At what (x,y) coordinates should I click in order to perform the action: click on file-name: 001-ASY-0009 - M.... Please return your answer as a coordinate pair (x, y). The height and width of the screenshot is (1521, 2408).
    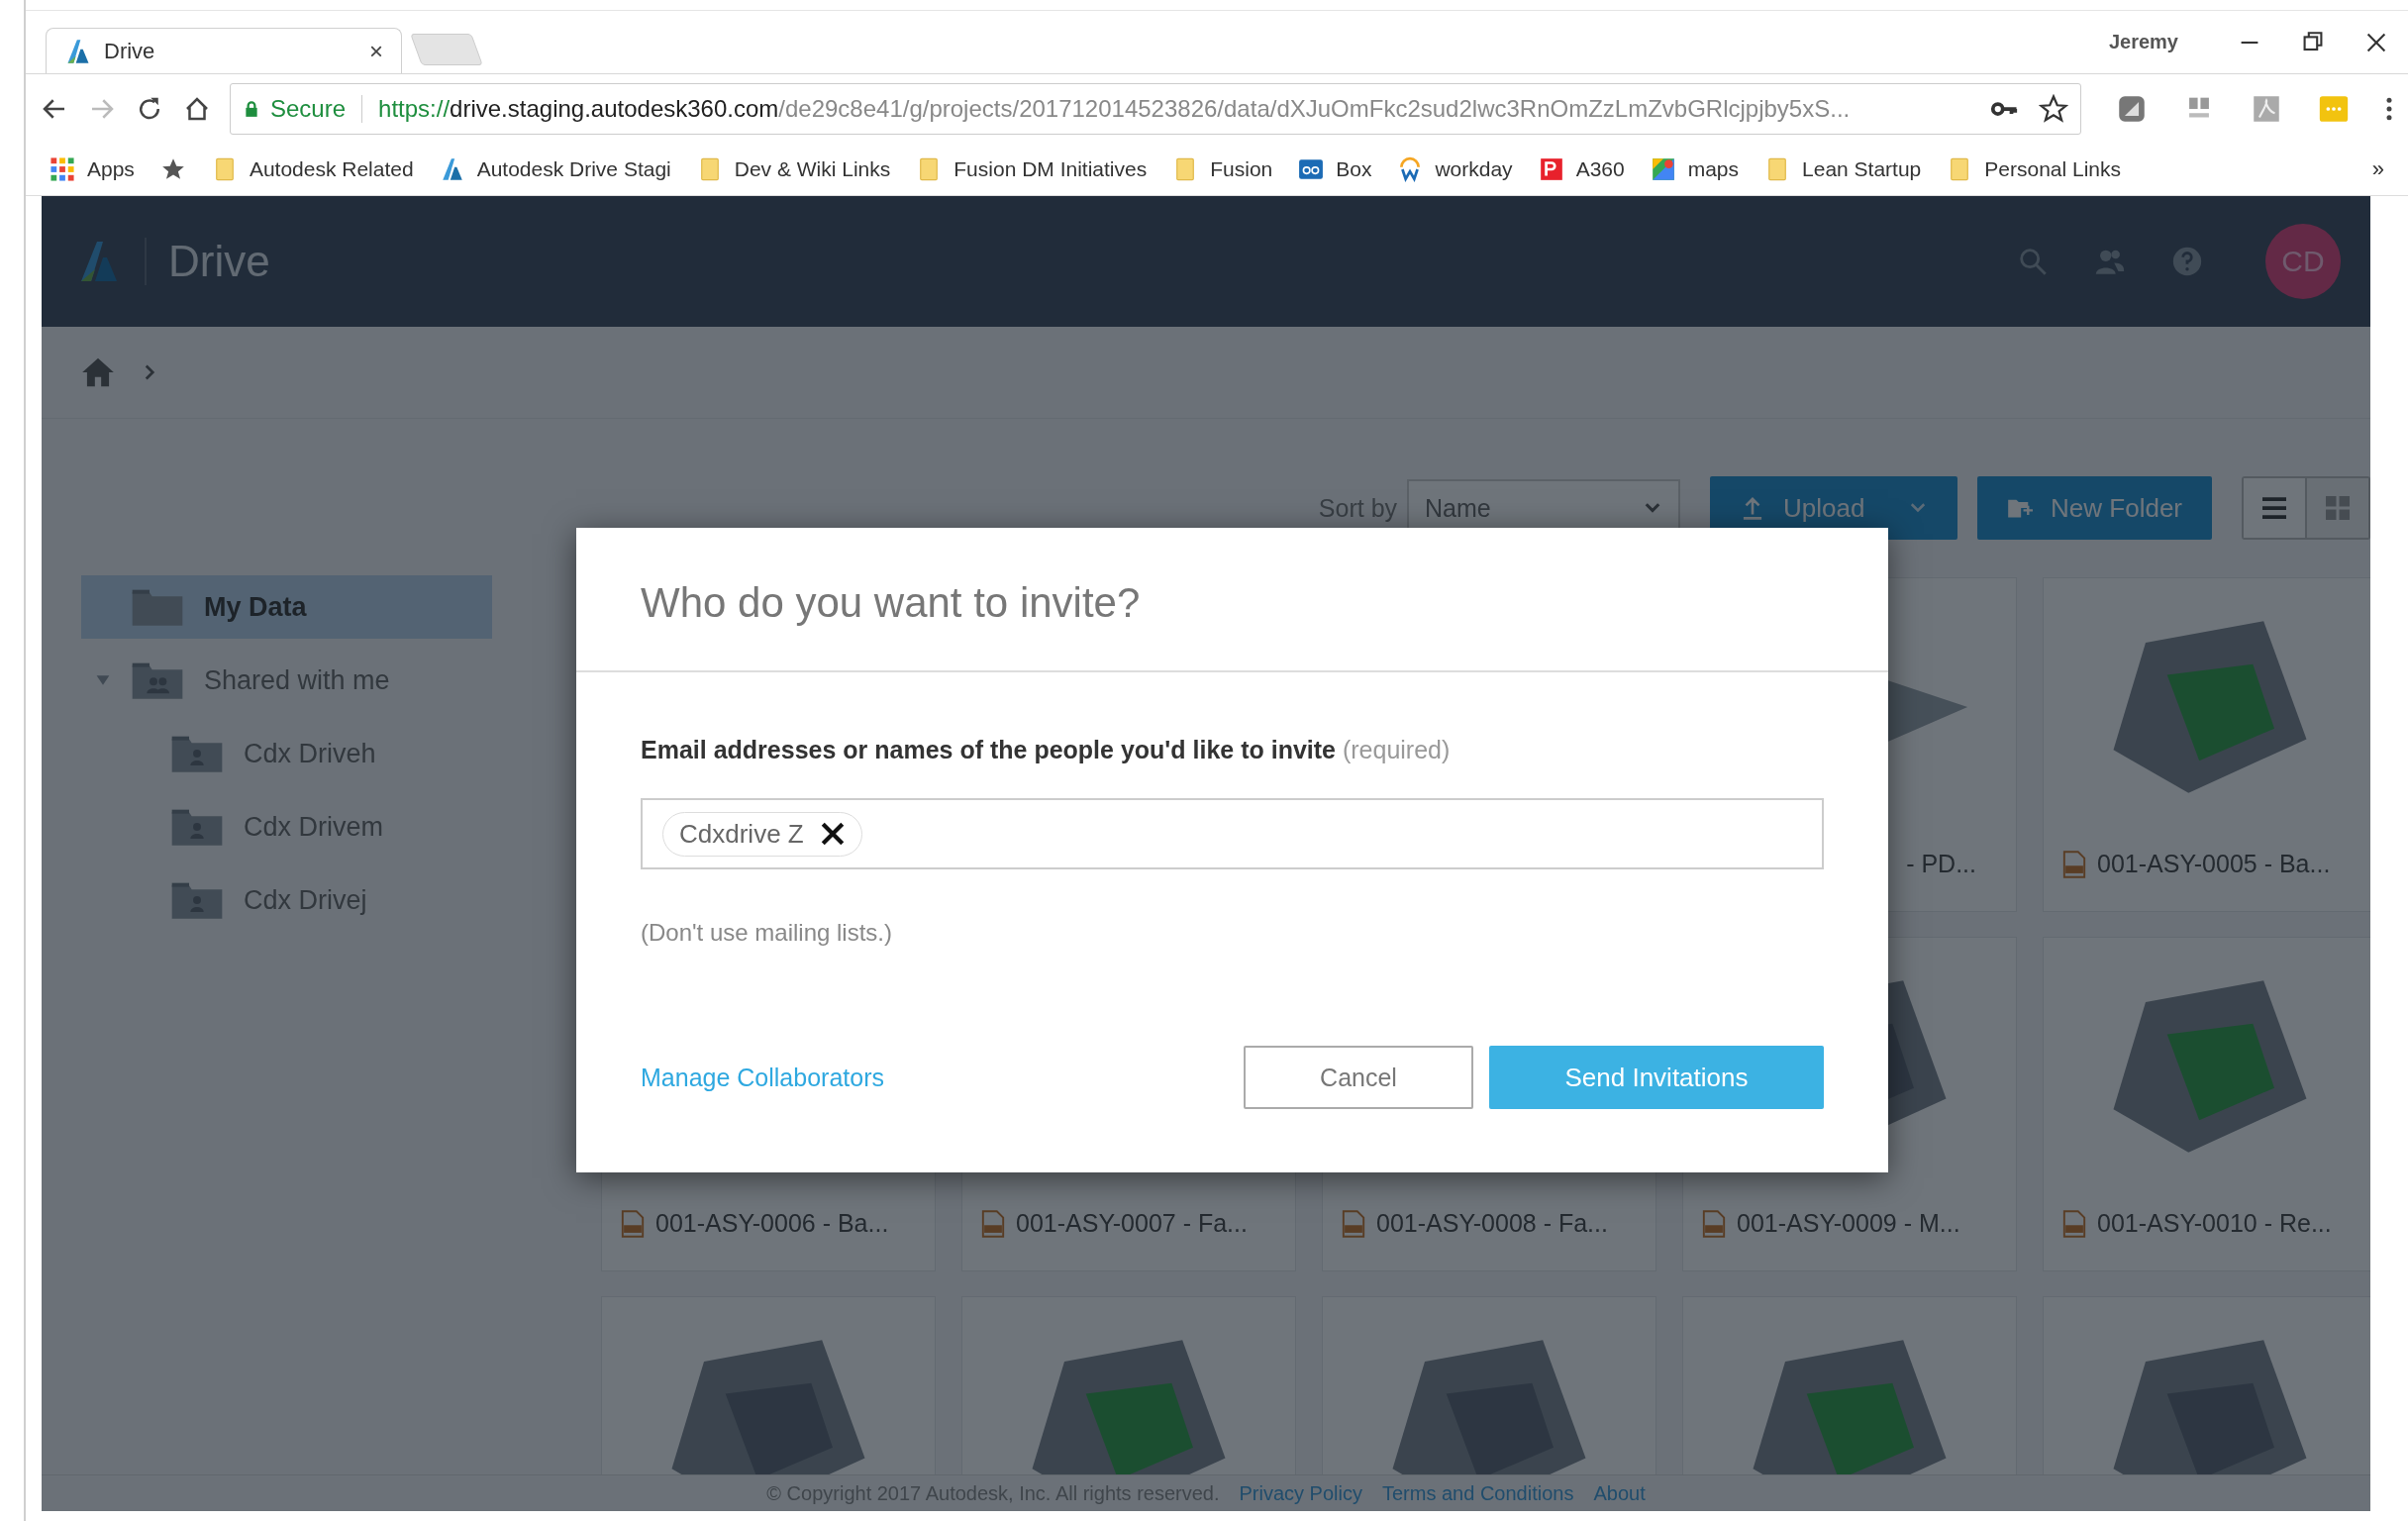
    Looking at the image, I should click on (1849, 1223).